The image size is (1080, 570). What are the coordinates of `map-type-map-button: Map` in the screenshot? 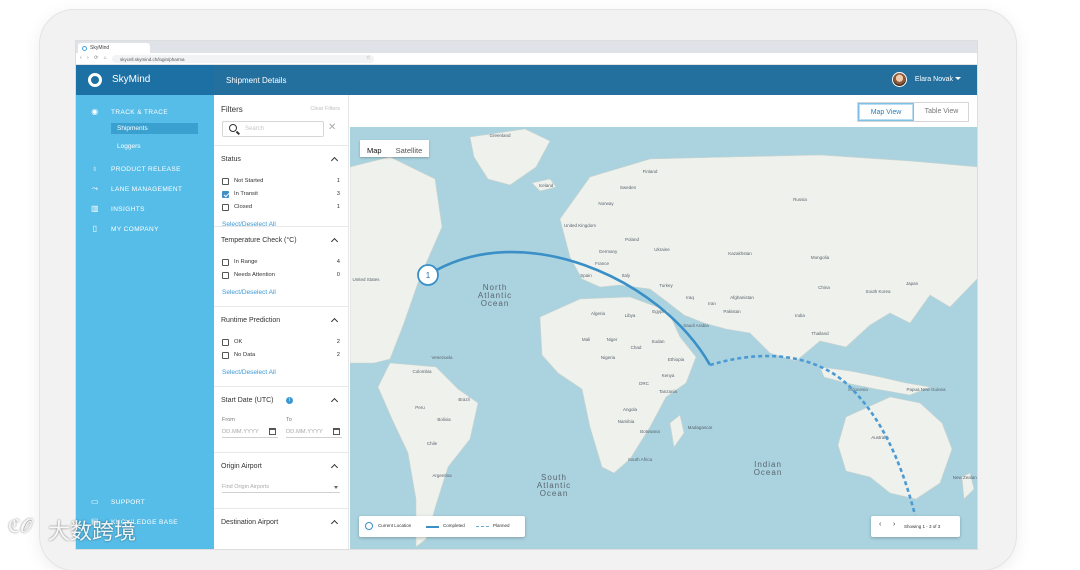 It's located at (374, 150).